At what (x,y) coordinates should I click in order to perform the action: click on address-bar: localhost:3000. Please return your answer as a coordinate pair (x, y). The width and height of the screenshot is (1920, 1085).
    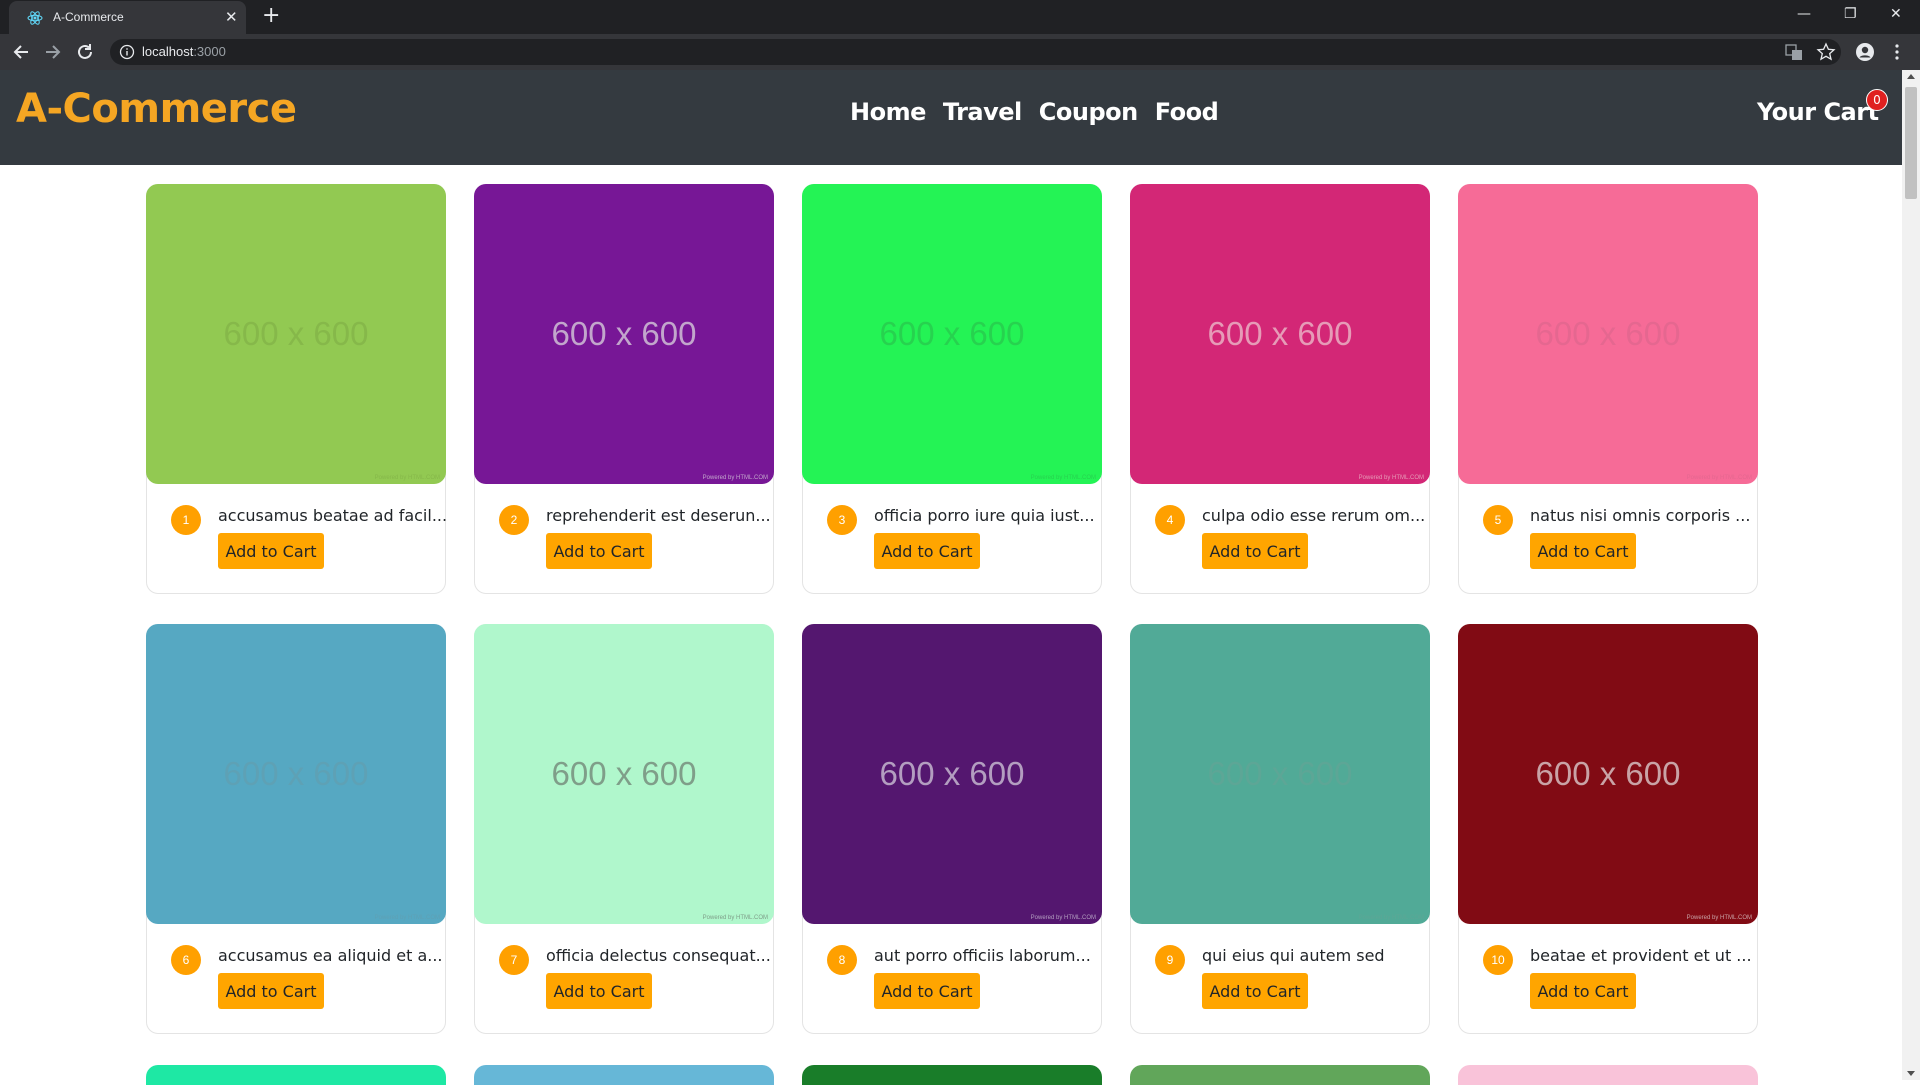
    Looking at the image, I should click on (975, 52).